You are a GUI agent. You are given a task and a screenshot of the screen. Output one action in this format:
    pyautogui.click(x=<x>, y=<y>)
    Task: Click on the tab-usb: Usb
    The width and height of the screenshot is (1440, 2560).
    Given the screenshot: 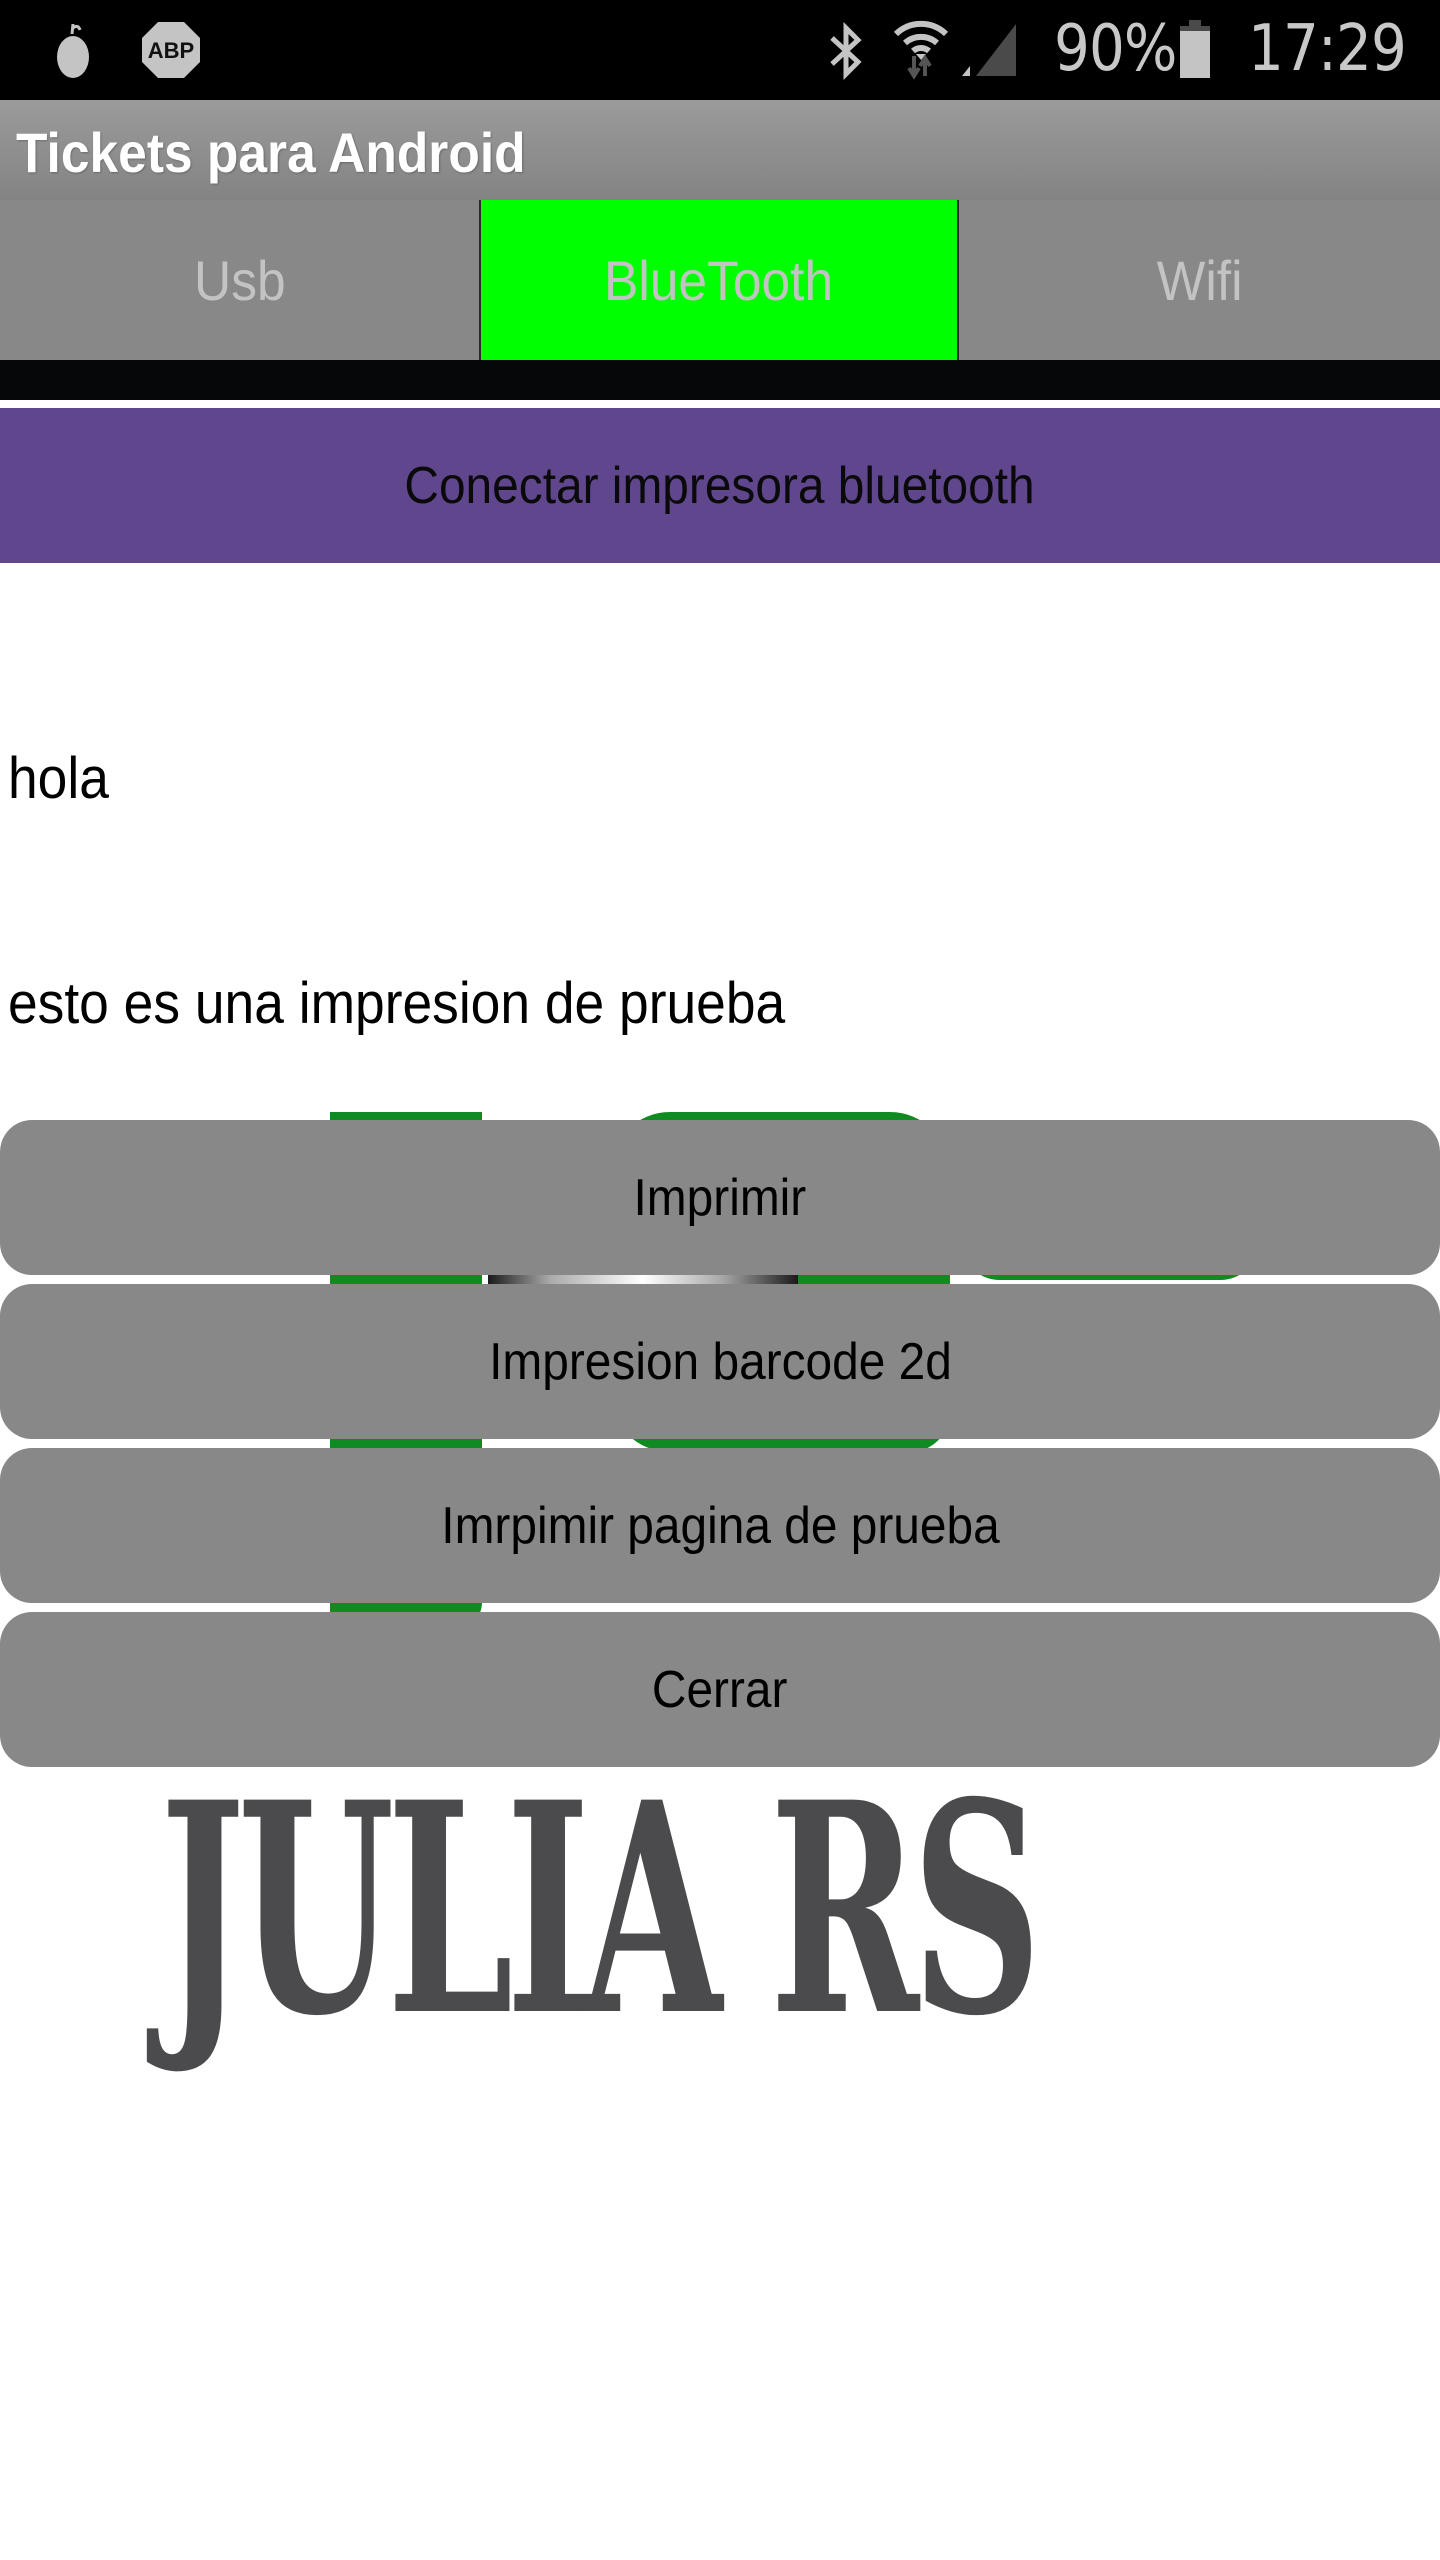 What is the action you would take?
    pyautogui.click(x=239, y=280)
    